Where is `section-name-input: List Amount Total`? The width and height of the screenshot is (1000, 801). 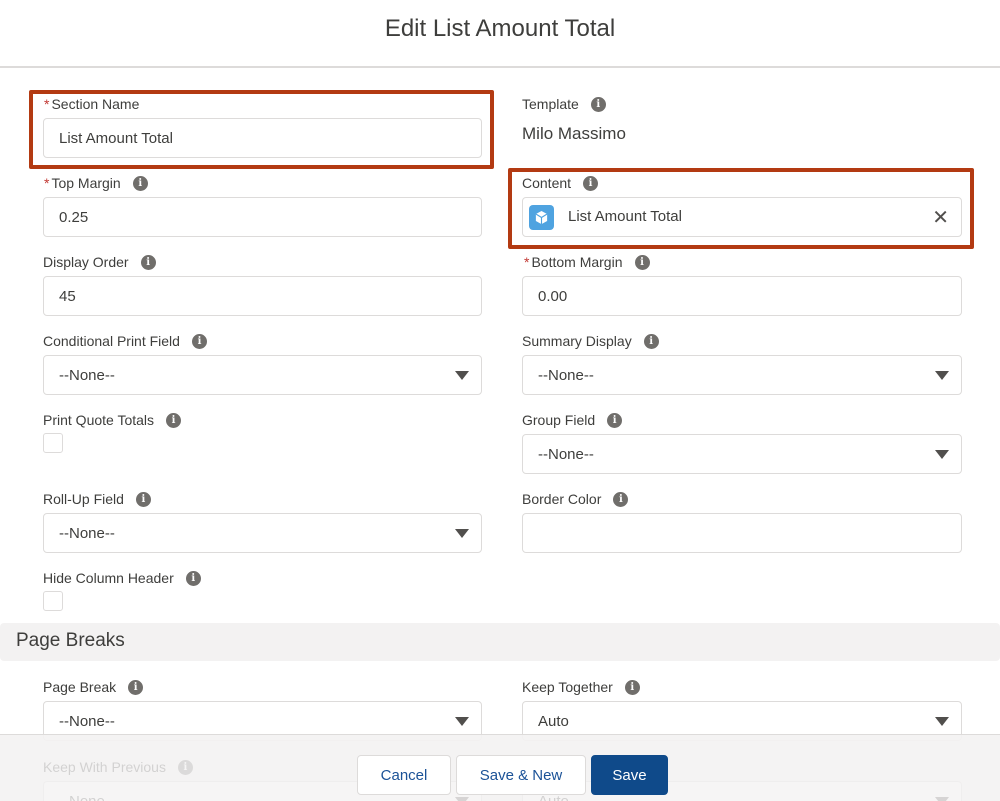 section-name-input: List Amount Total is located at coordinates (262, 138).